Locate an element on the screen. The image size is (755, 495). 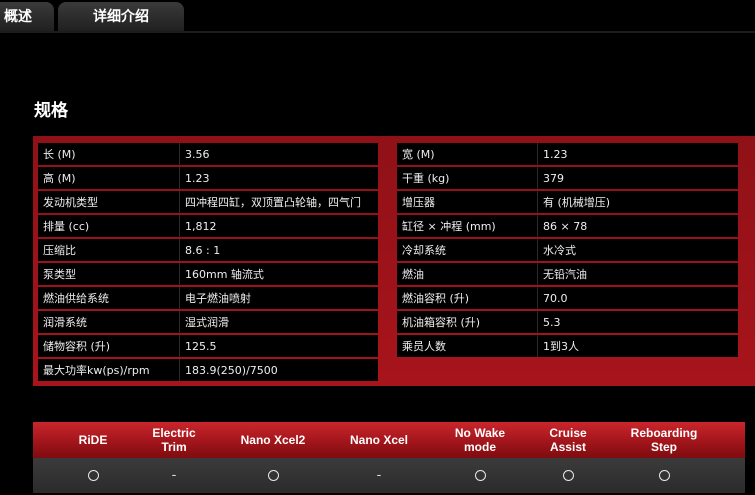
spec-row: 润滑系统 湿式润滑 is located at coordinates (208, 322).